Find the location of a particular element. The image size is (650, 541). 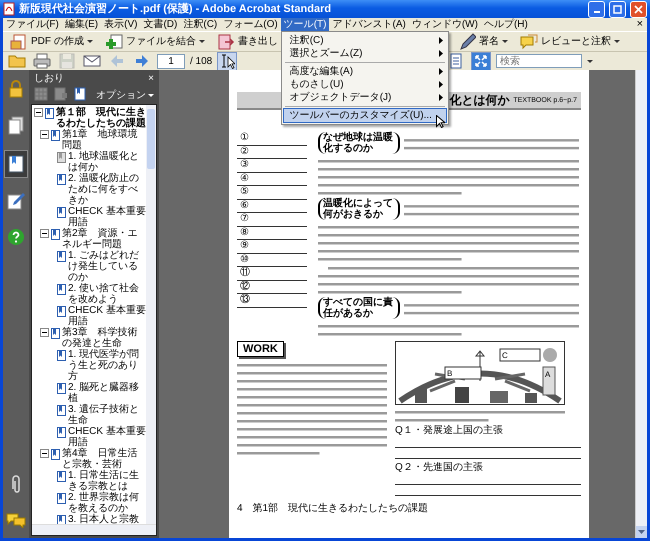

menu-item: ツール(T) is located at coordinates (305, 24).